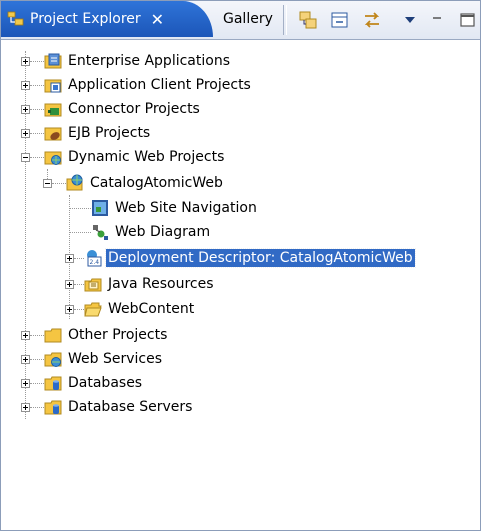 This screenshot has width=481, height=531. What do you see at coordinates (53, 133) in the screenshot?
I see `ejb-icon` at bounding box center [53, 133].